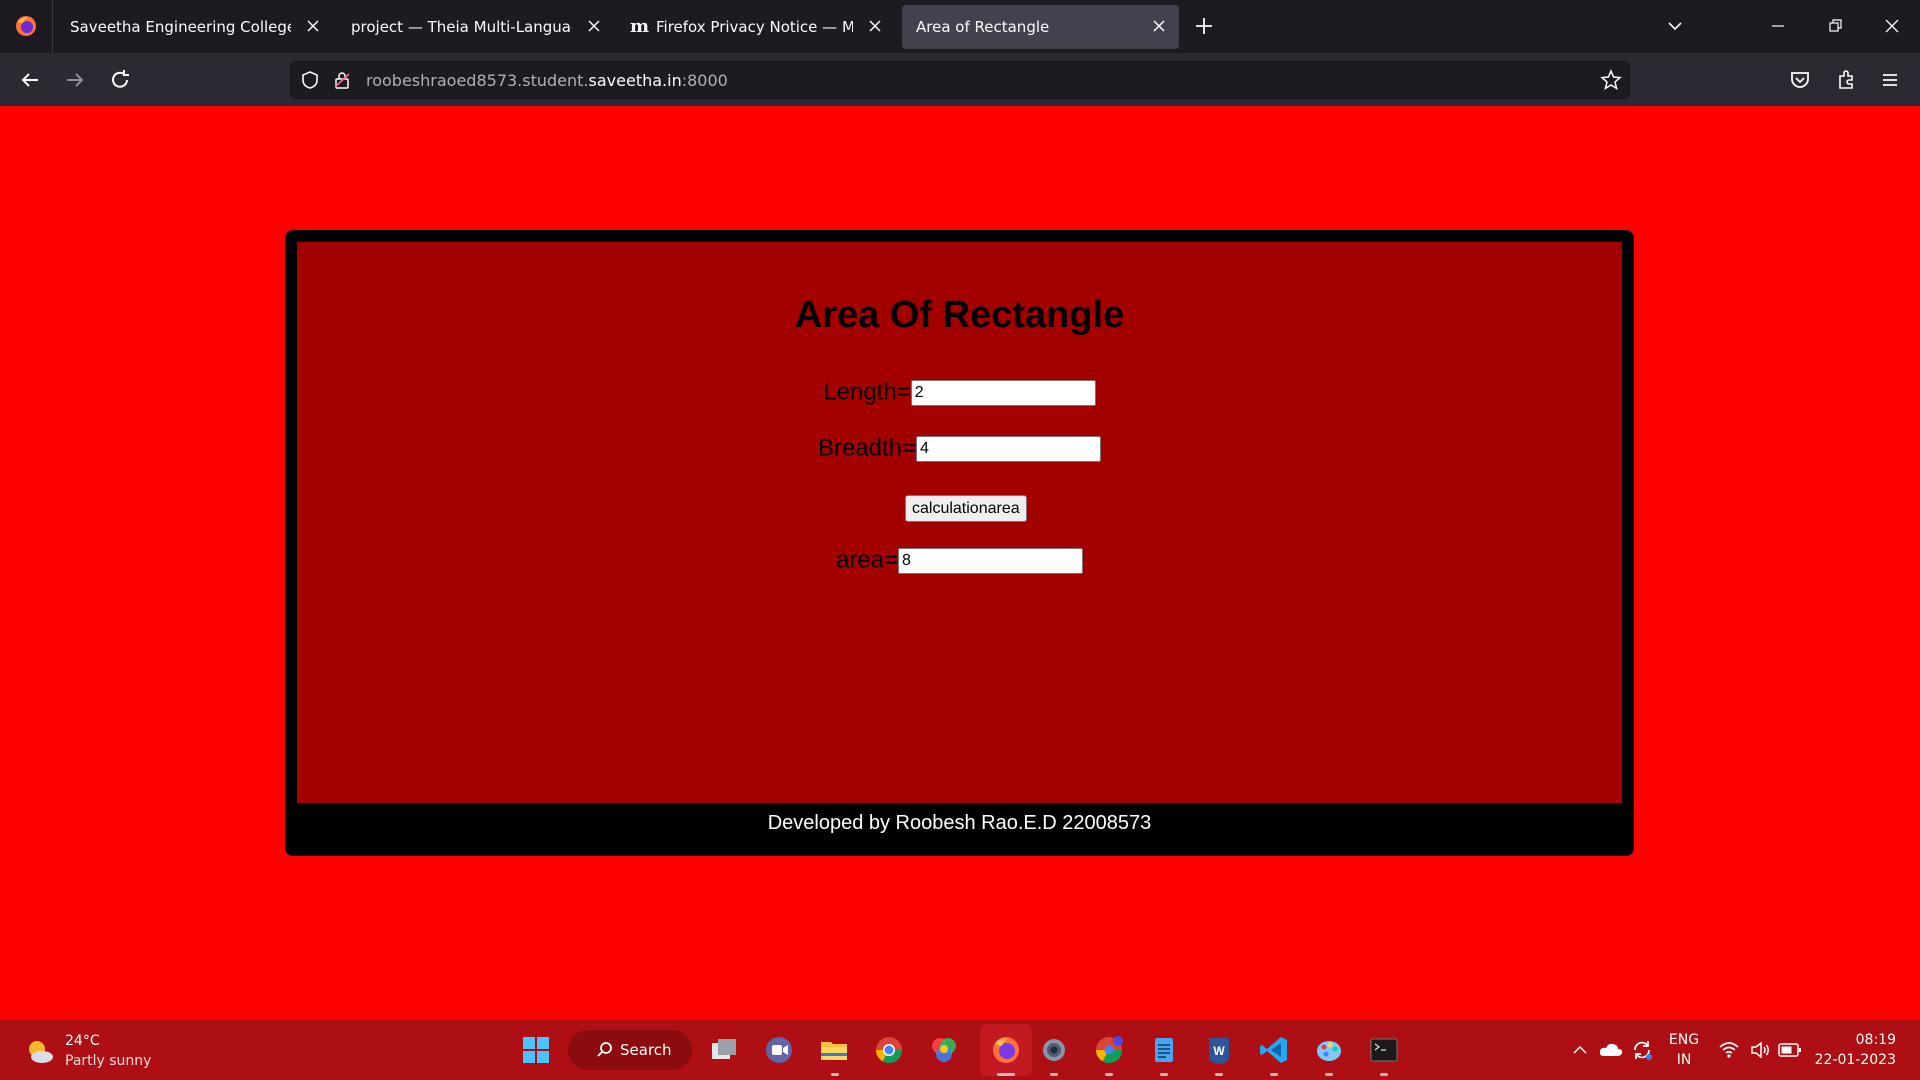  I want to click on notepad-icon, so click(1164, 1050).